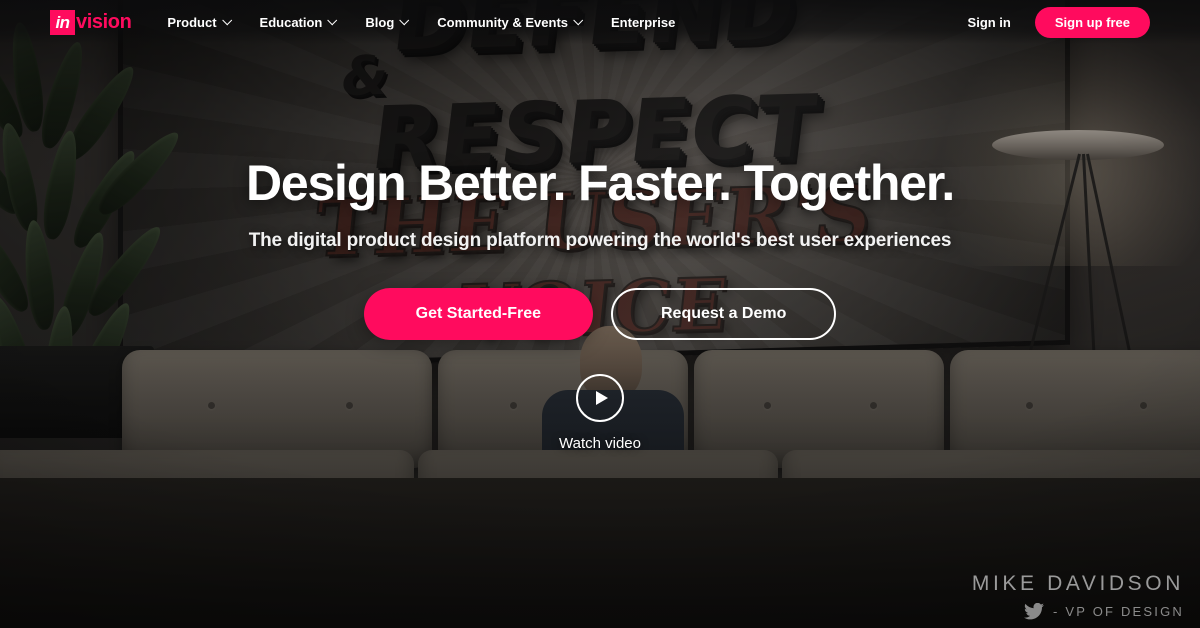 This screenshot has width=1200, height=628. I want to click on request-a-demo-button: Request a Demo, so click(724, 314).